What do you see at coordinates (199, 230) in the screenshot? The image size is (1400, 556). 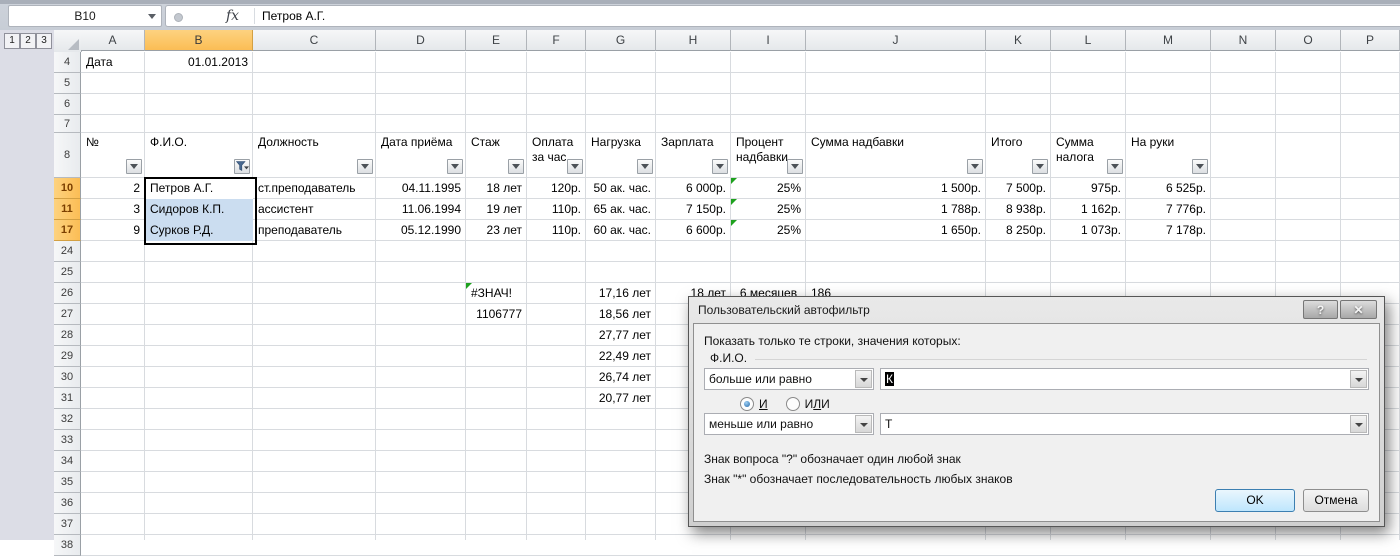 I see `cell-B17: Сурков Р.Д.` at bounding box center [199, 230].